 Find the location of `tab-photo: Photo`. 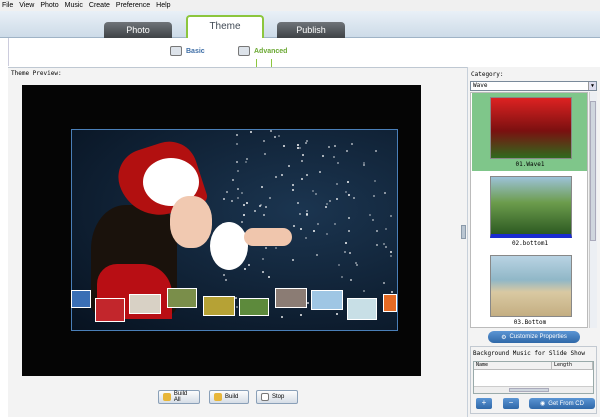

tab-photo: Photo is located at coordinates (138, 30).